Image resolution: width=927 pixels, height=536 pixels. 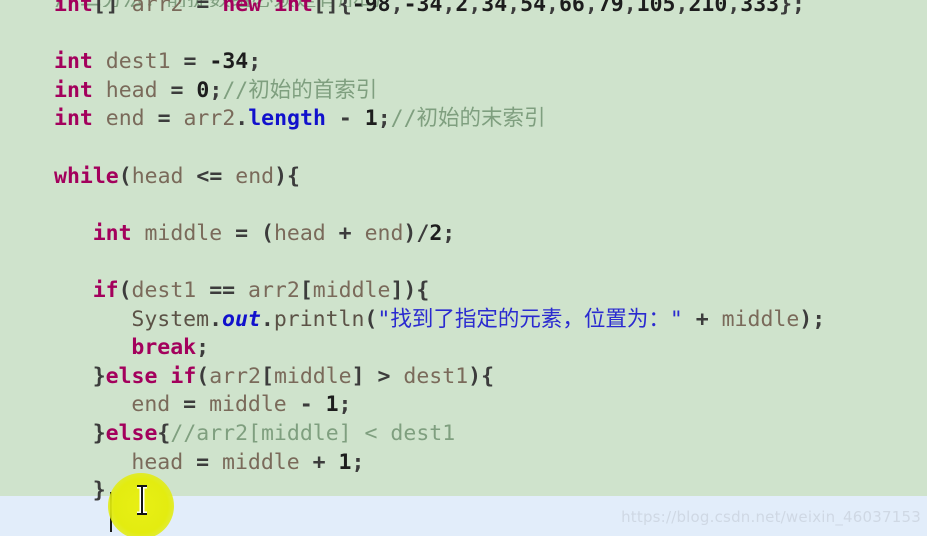 I want to click on code-token: out, so click(x=241, y=319).